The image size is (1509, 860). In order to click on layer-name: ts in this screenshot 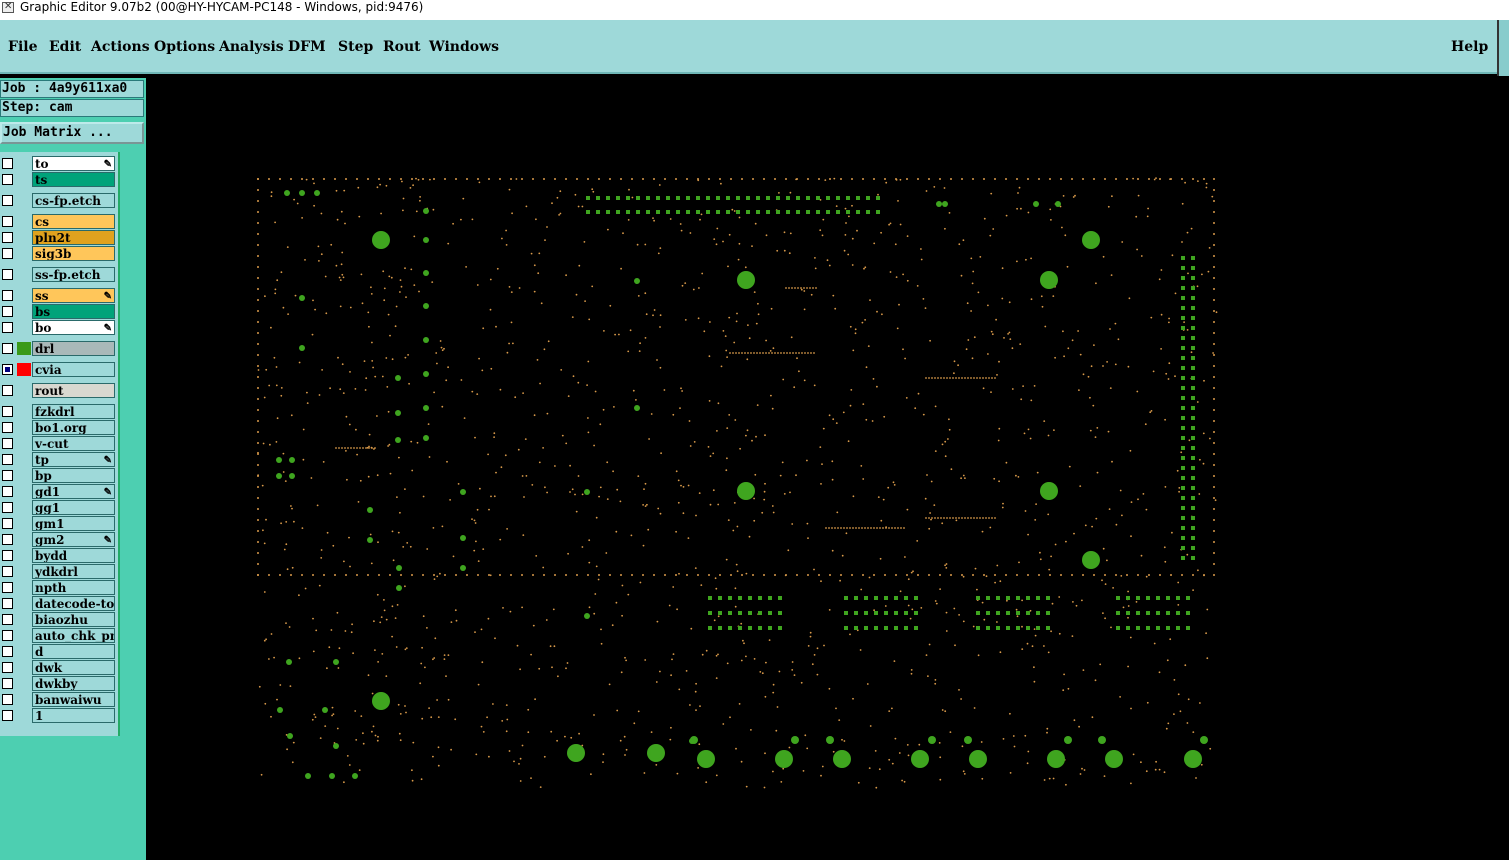, I will do `click(73, 179)`.